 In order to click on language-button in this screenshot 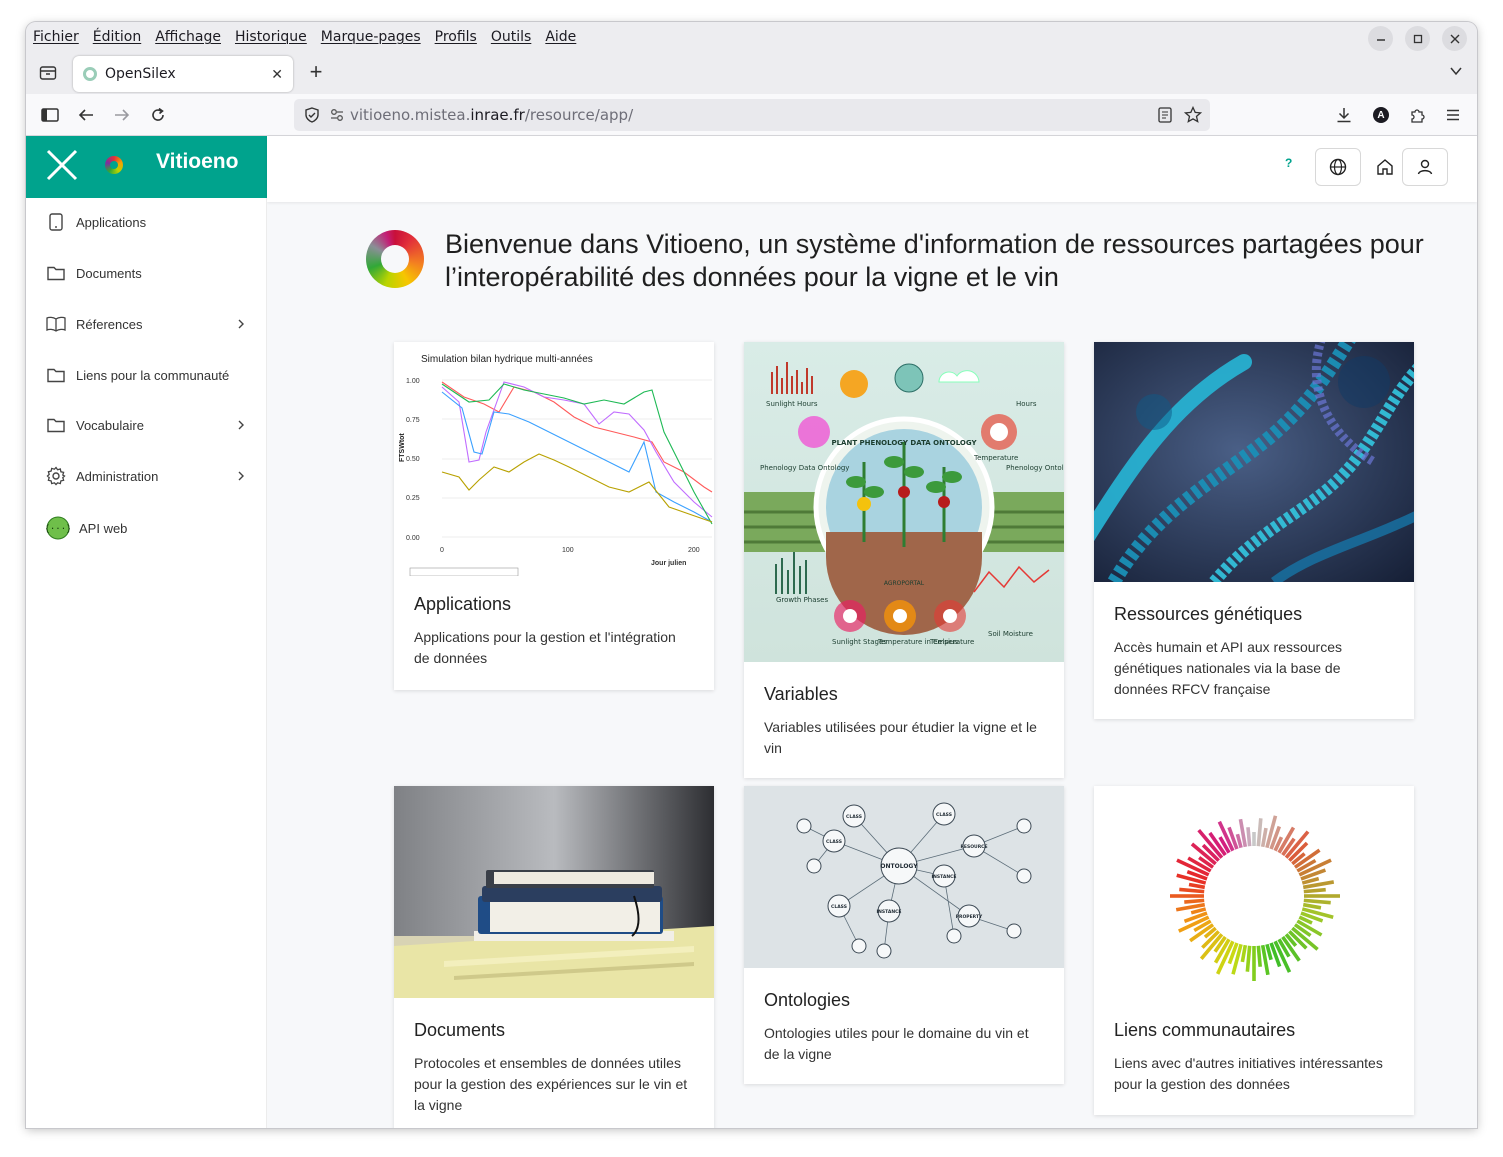, I will do `click(1338, 167)`.